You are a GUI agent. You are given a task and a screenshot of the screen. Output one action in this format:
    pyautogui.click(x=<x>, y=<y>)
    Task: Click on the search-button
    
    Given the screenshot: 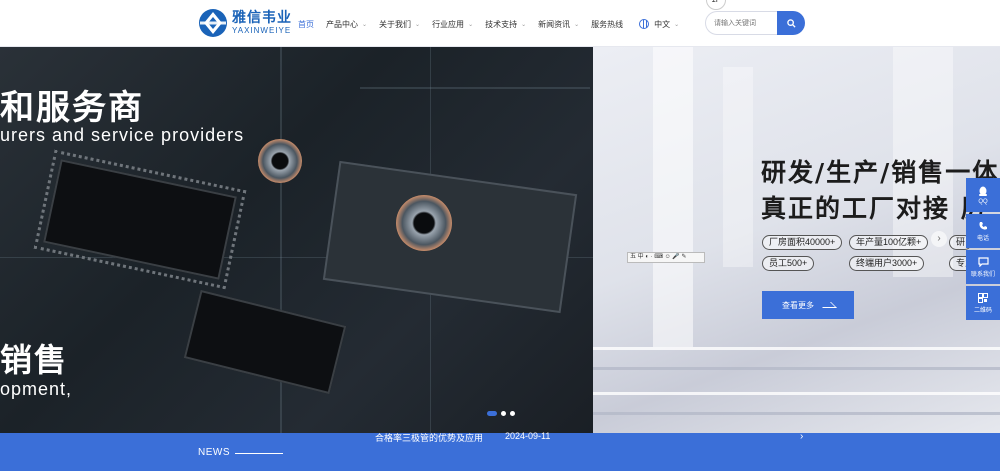 What is the action you would take?
    pyautogui.click(x=791, y=23)
    